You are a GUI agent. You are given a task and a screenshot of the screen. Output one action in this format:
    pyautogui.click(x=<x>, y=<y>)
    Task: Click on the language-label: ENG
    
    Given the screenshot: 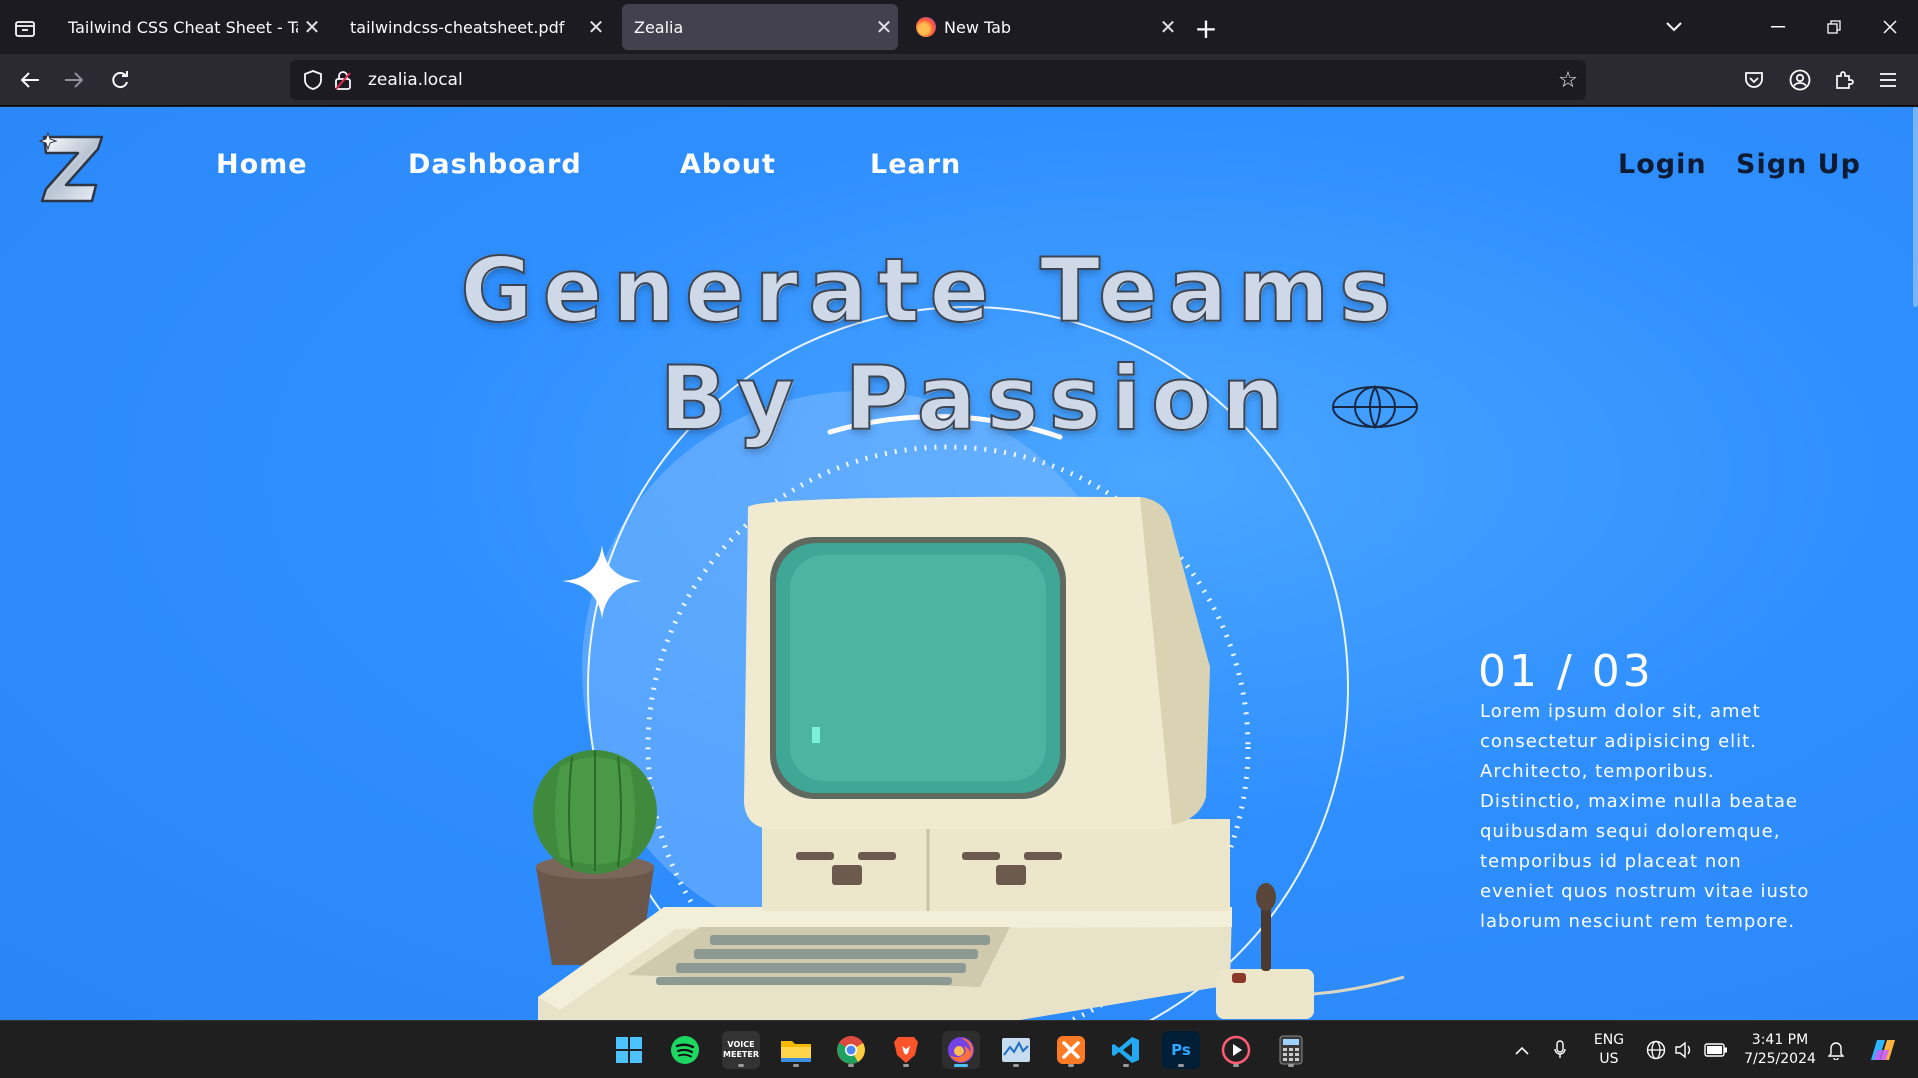 What is the action you would take?
    pyautogui.click(x=1609, y=1040)
    